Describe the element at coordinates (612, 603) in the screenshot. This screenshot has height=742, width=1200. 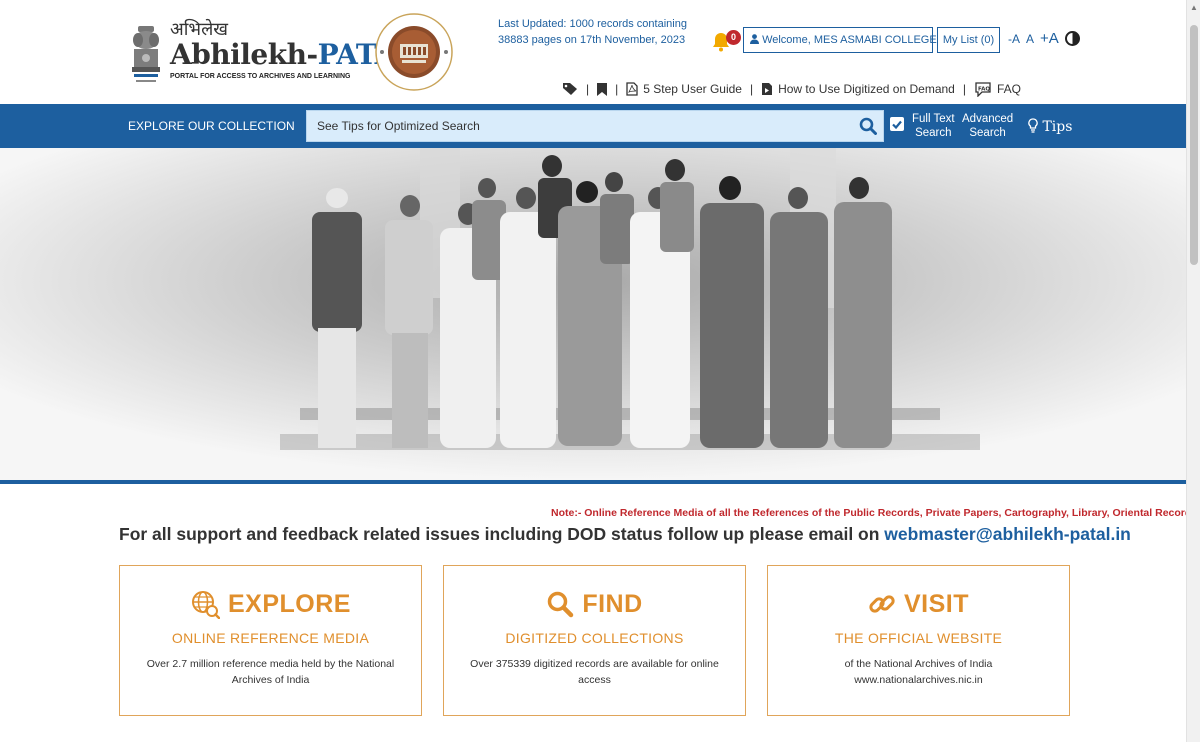
I see `find-card-title: FIND` at that location.